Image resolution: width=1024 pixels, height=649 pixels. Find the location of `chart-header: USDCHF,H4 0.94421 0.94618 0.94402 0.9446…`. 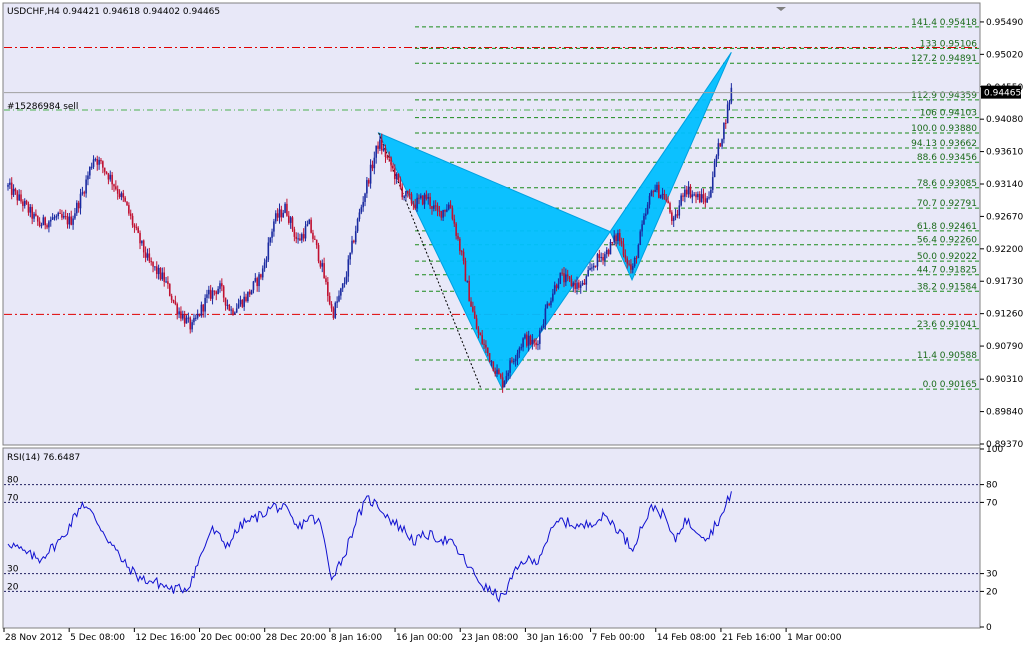

chart-header: USDCHF,H4 0.94421 0.94618 0.94402 0.9446… is located at coordinates (113, 12).